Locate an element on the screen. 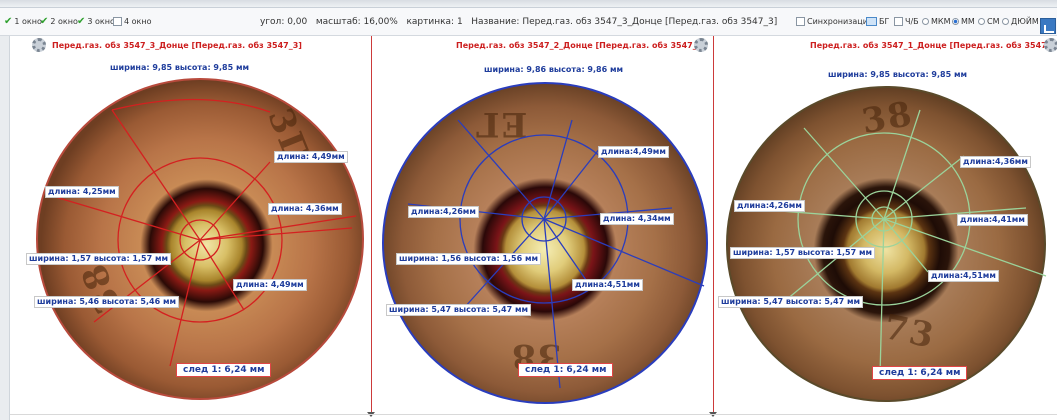 The height and width of the screenshot is (420, 1057). window-4-toggle: 4 окно is located at coordinates (132, 21).